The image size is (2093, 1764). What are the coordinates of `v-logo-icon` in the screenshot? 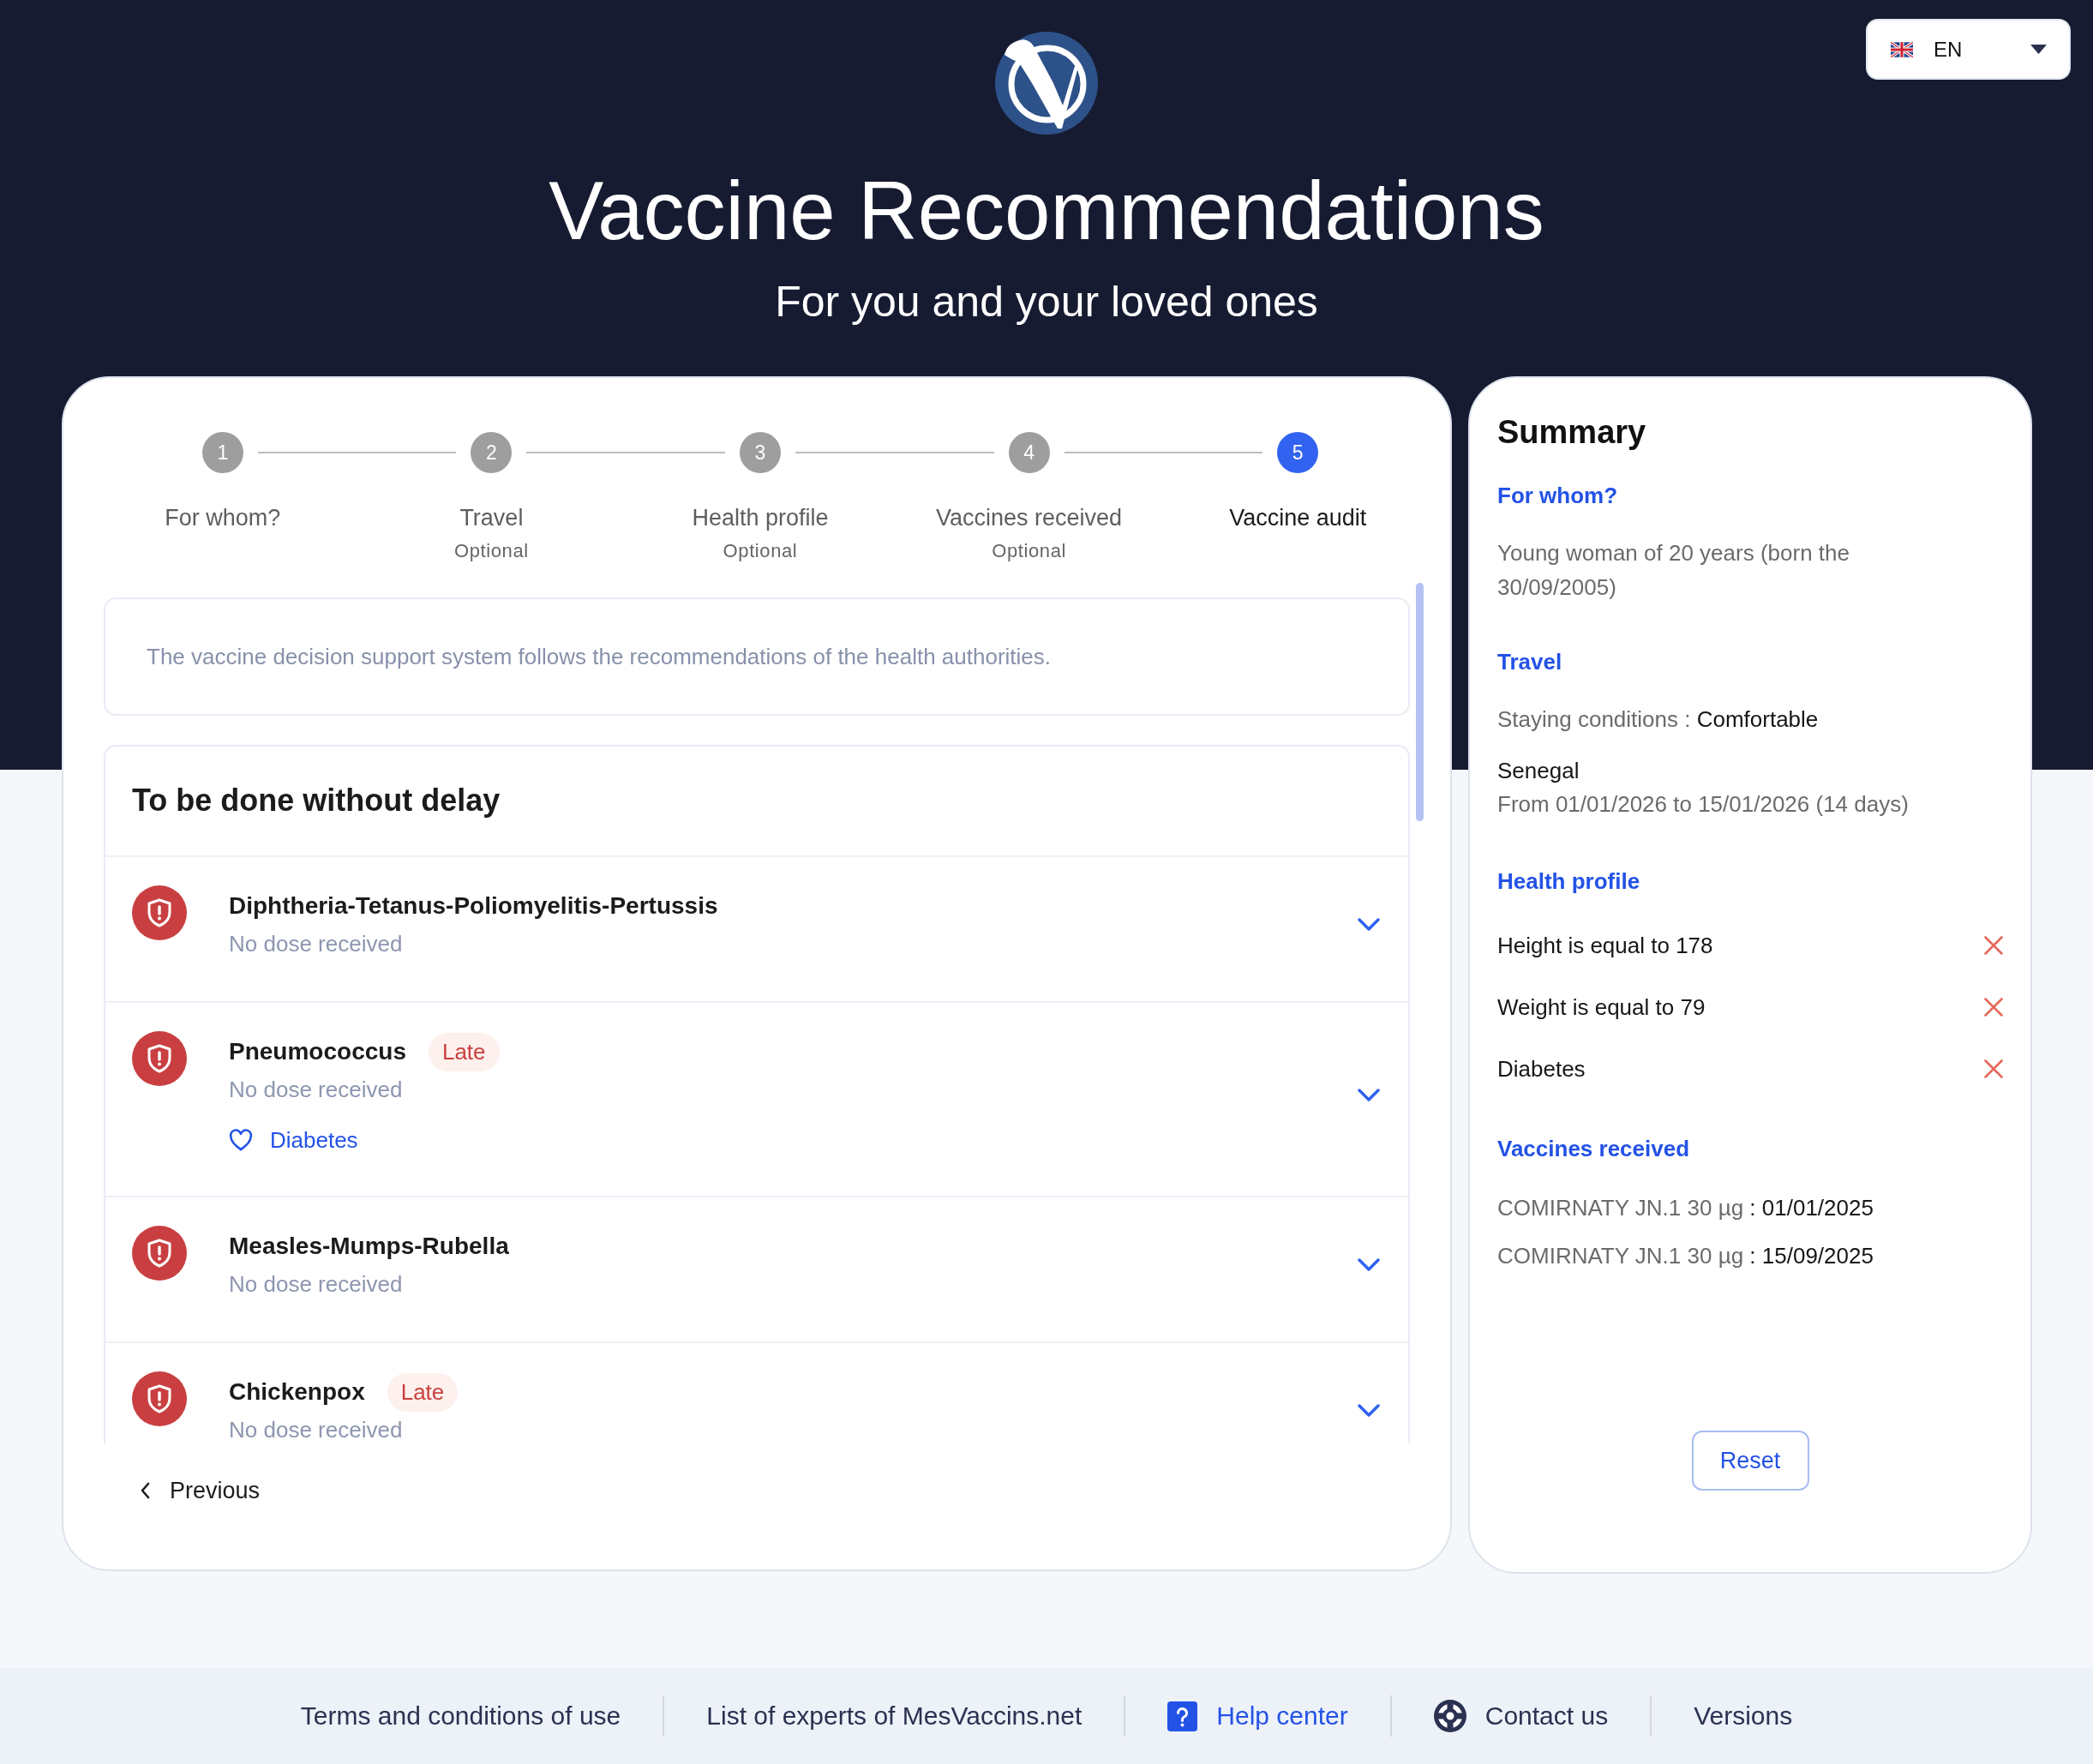 It's located at (1046, 83).